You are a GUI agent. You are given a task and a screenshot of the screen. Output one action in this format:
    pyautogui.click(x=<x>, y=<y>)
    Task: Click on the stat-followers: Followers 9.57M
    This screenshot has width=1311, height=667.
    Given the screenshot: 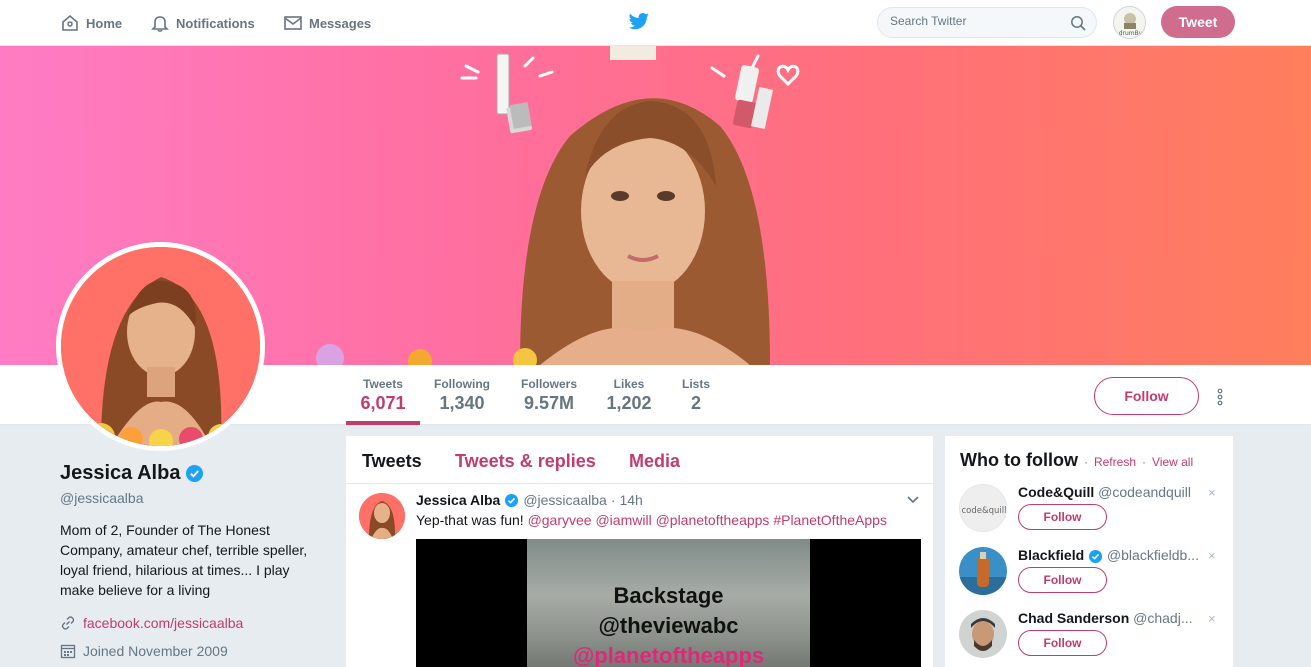 What is the action you would take?
    pyautogui.click(x=549, y=395)
    